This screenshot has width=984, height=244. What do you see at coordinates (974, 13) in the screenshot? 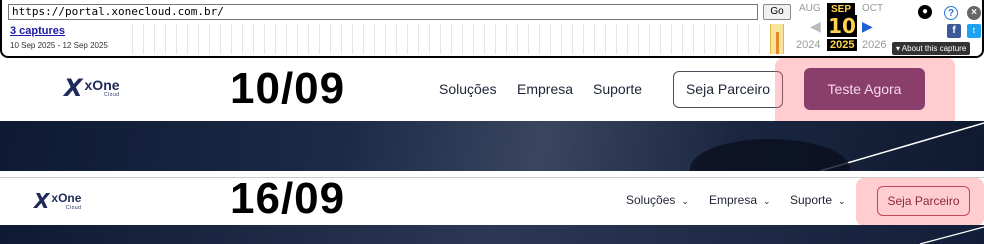
I see `close-icon: ×` at bounding box center [974, 13].